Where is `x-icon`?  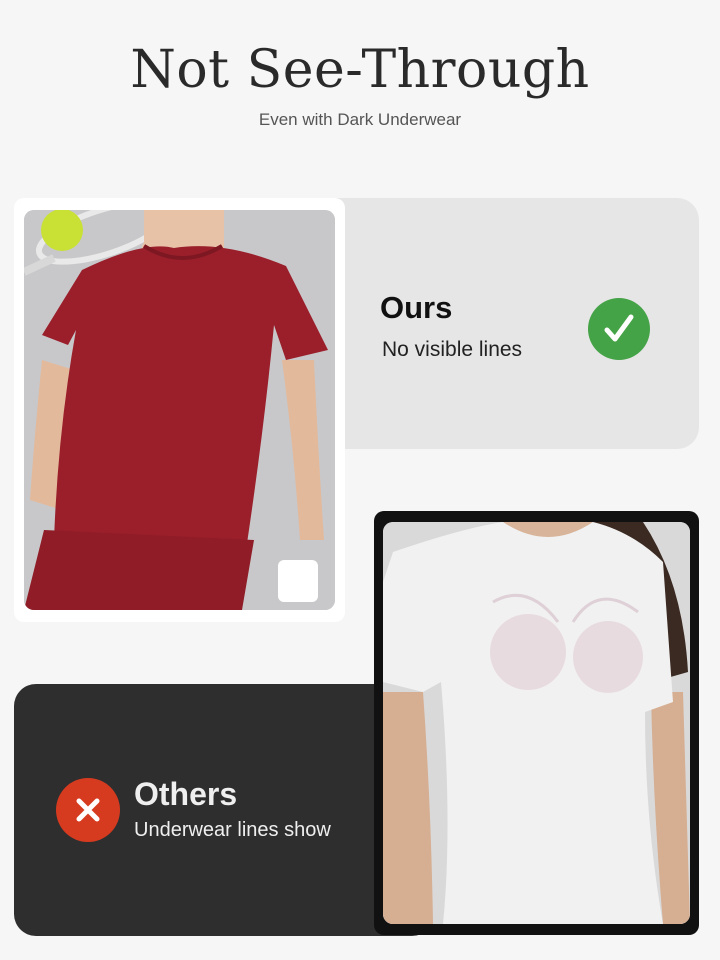 x-icon is located at coordinates (88, 810).